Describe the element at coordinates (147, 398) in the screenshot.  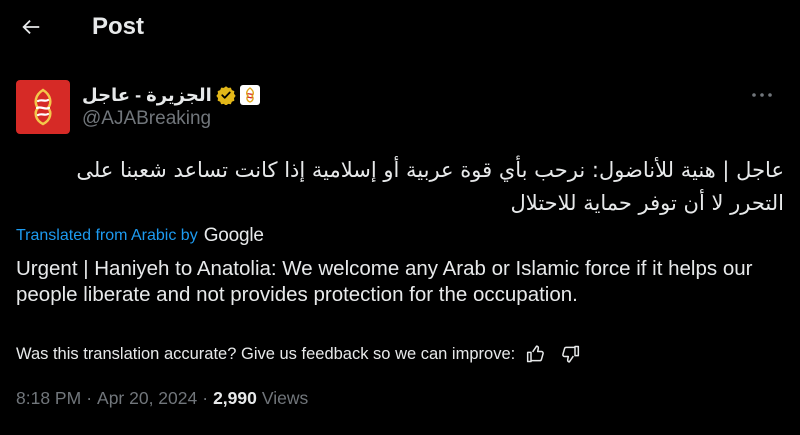
I see `tweet-date: Apr 20, 2024` at that location.